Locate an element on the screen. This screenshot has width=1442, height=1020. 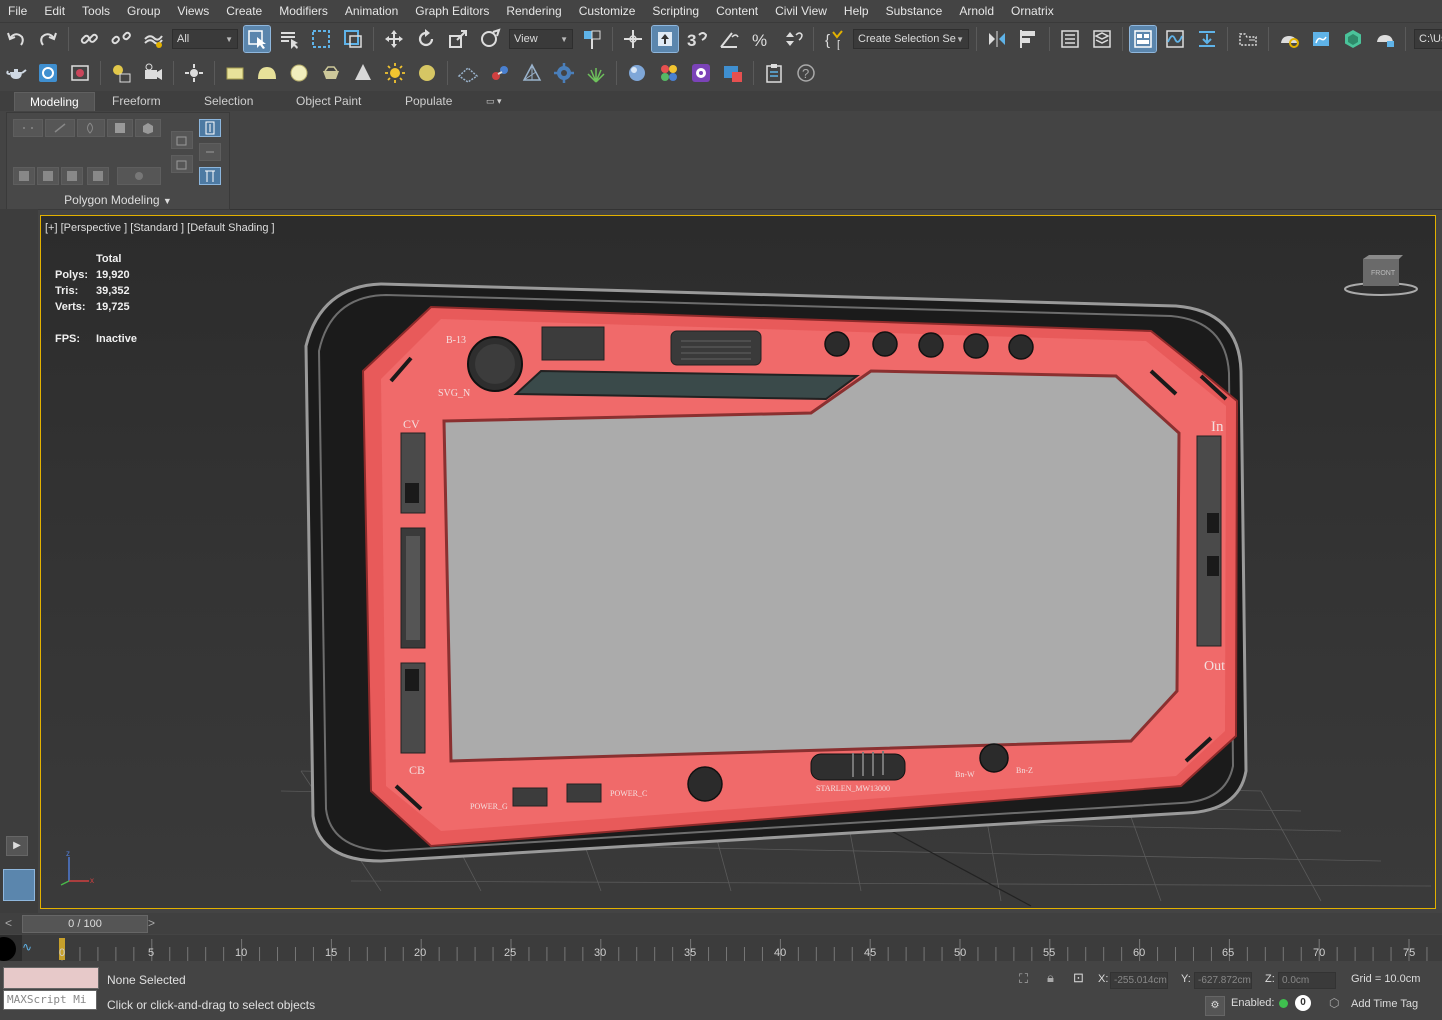
vertex-mode-icon is located at coordinates (28, 128).